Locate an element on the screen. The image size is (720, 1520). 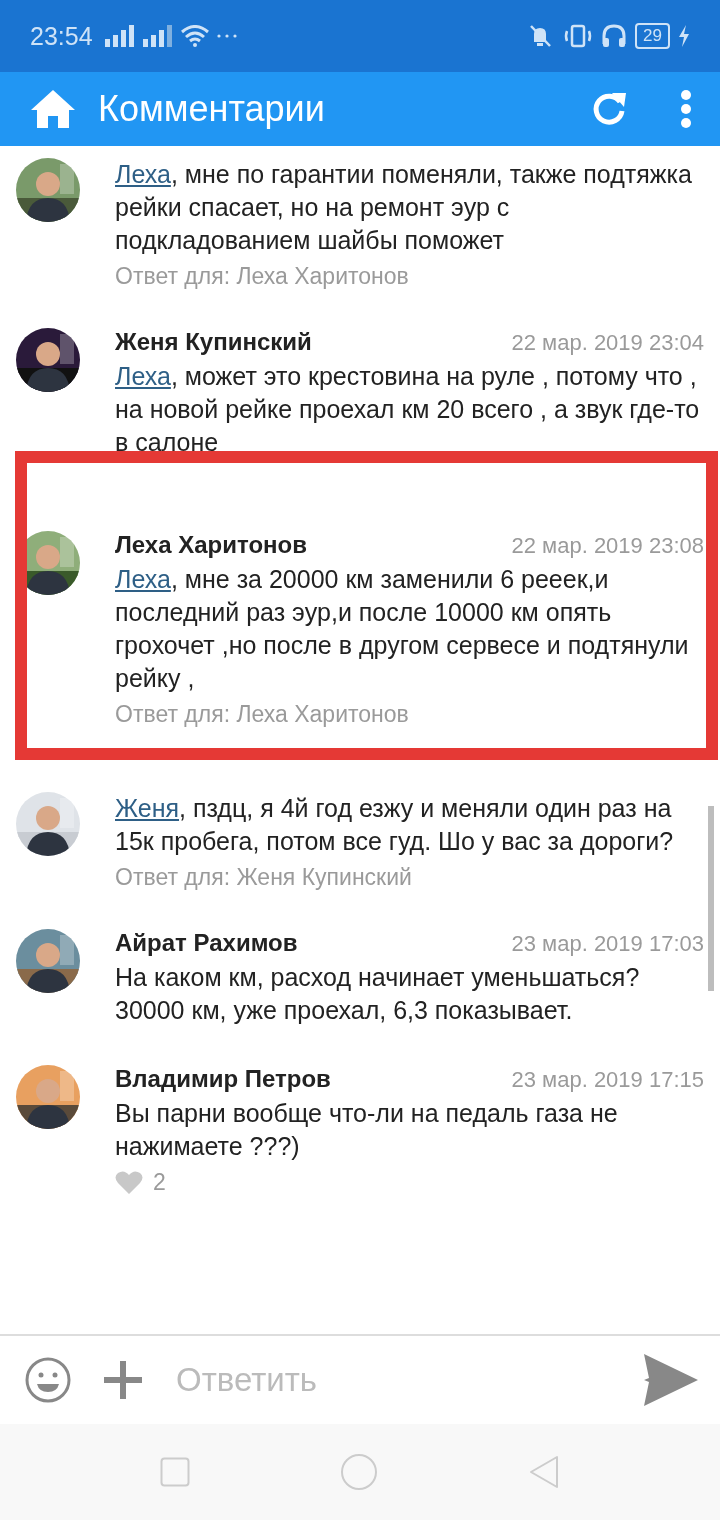
comment-date: 23 мар. 2019 17:03 is located at coordinates (607, 944).